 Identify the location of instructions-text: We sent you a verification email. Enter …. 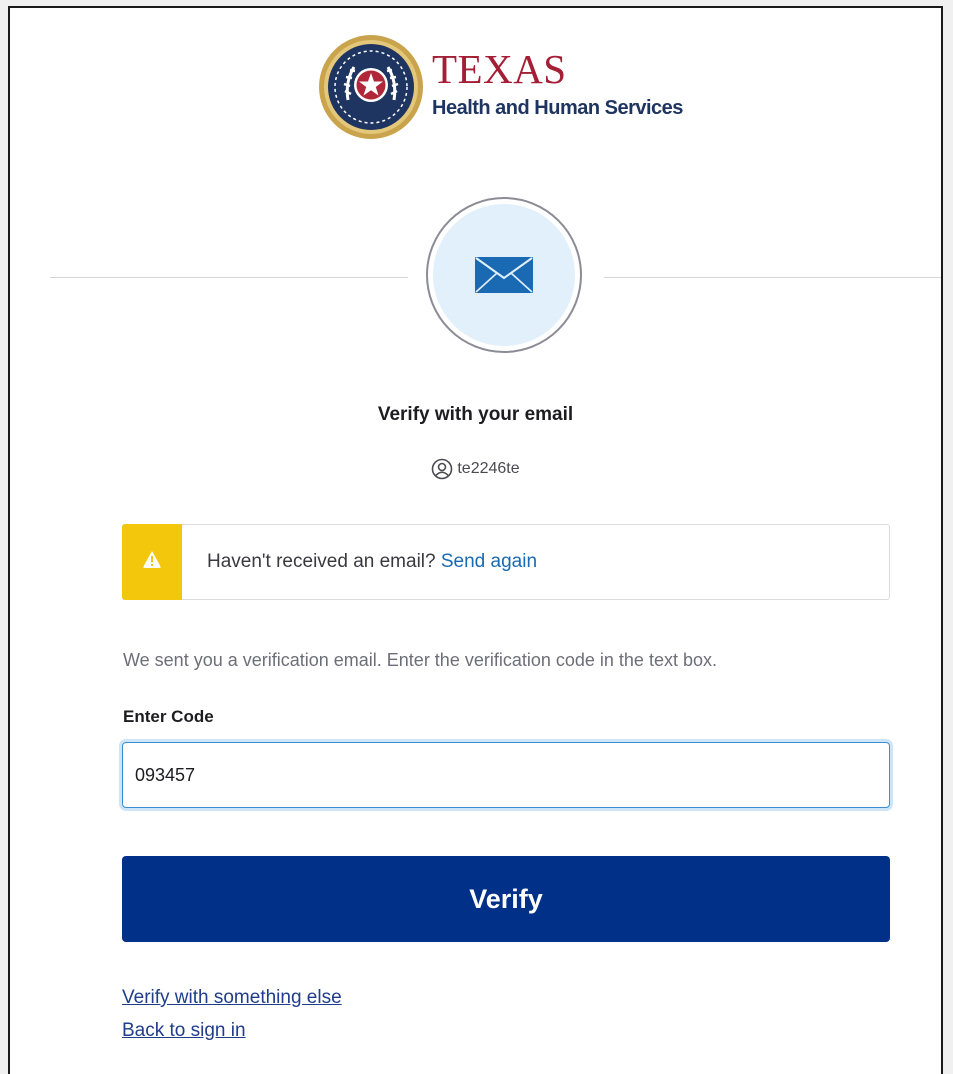
(420, 660).